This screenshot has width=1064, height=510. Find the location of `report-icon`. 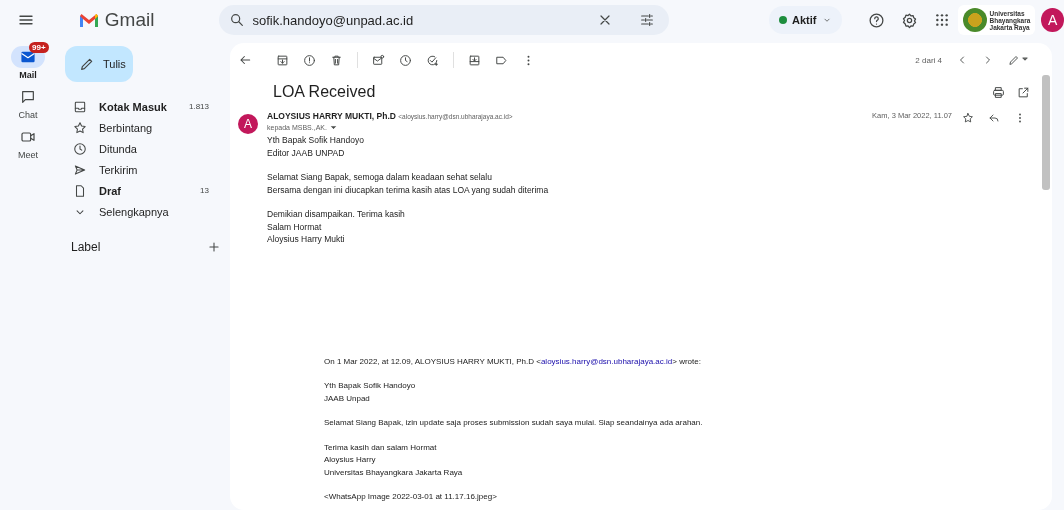

report-icon is located at coordinates (309, 60).